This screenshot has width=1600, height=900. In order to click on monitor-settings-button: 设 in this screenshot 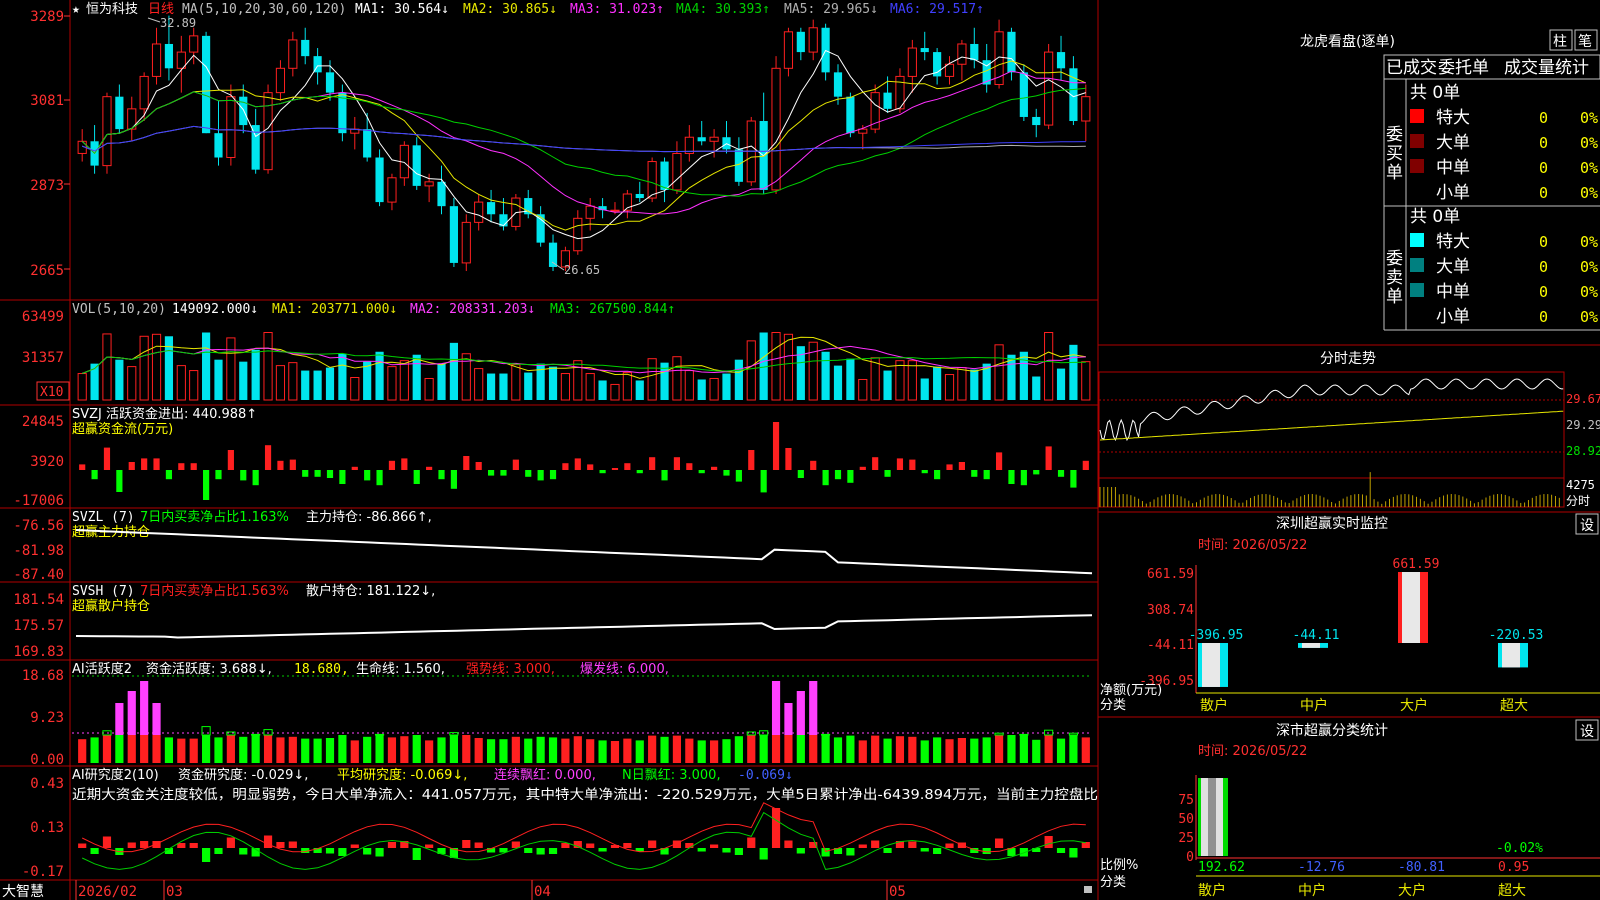, I will do `click(1587, 524)`.